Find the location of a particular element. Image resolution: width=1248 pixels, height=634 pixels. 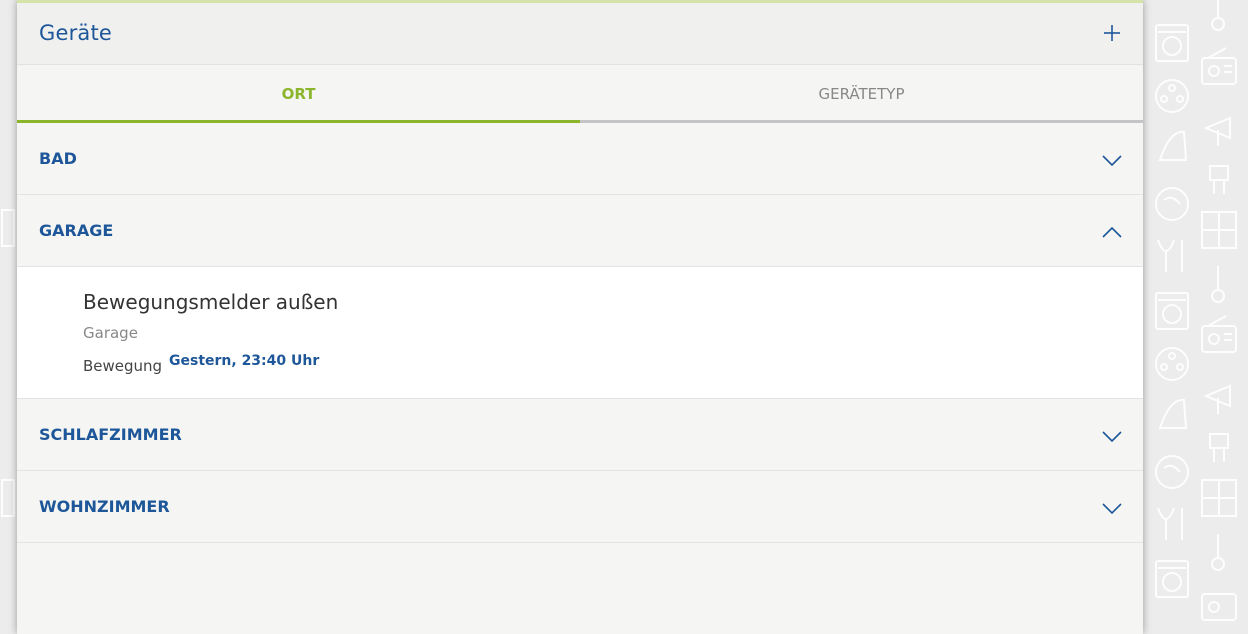

section-wohnzimmer: WOHNZIMMER is located at coordinates (580, 507).